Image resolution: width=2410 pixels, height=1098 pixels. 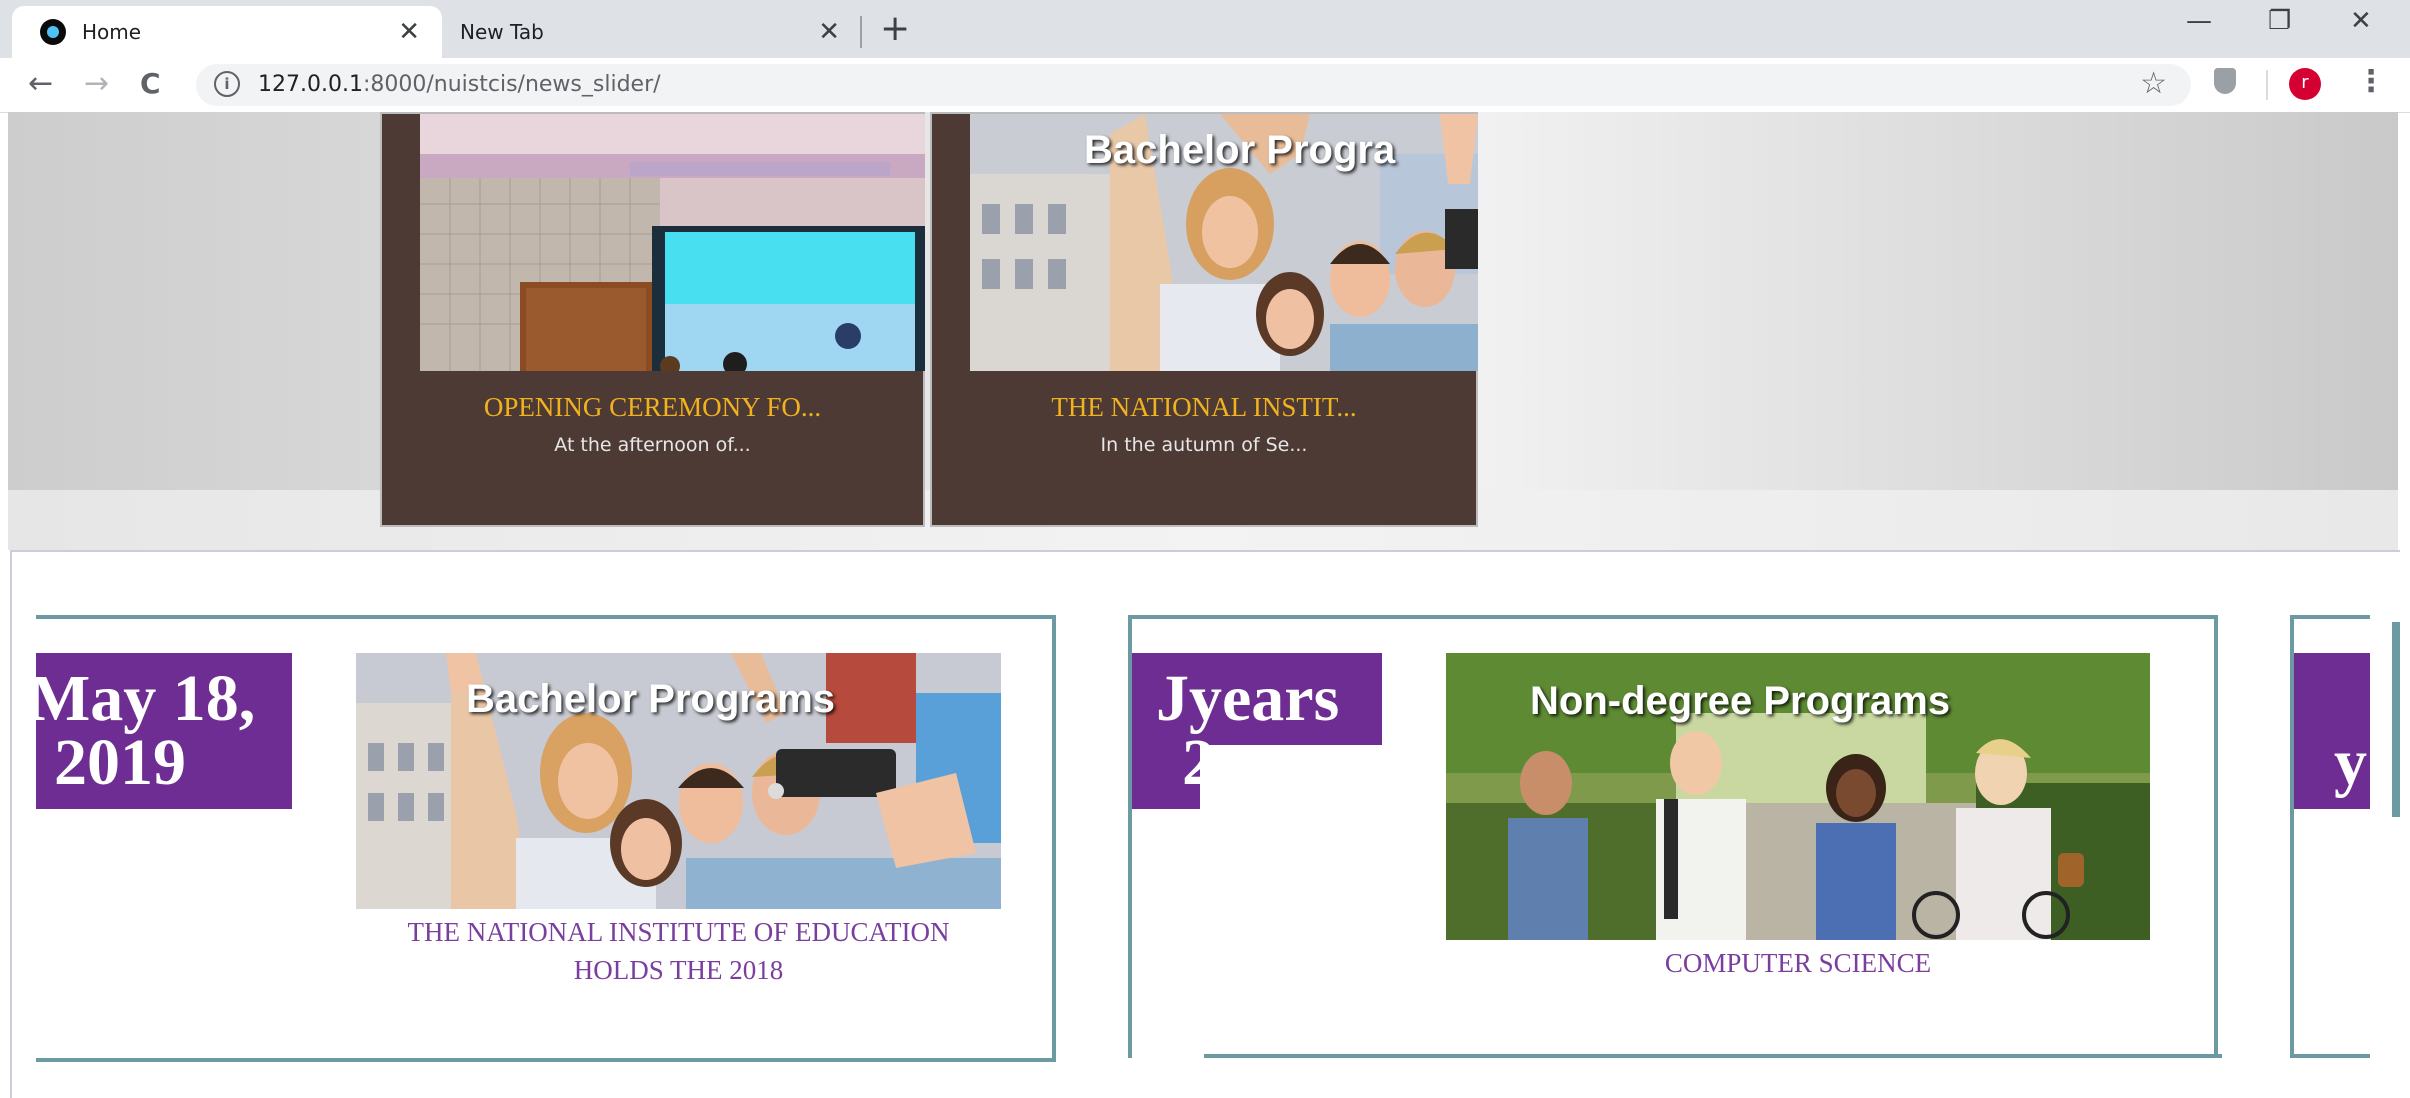 What do you see at coordinates (2267, 85) in the screenshot?
I see `toolbar-divider` at bounding box center [2267, 85].